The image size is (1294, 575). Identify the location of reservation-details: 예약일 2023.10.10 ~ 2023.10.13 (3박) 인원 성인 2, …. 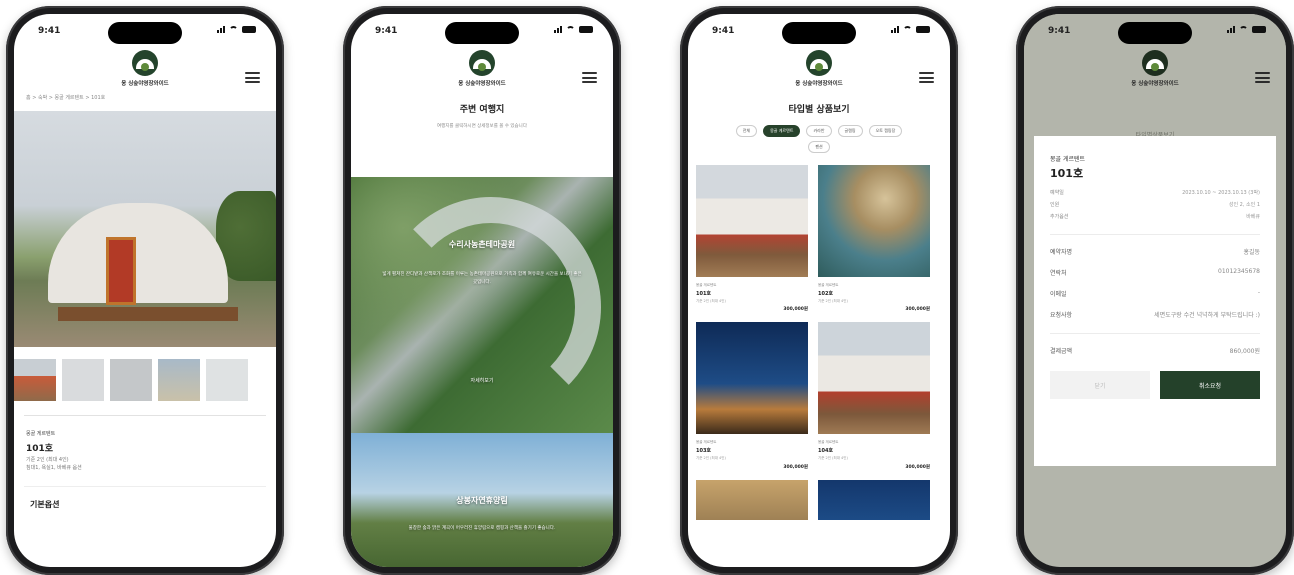
(1155, 204).